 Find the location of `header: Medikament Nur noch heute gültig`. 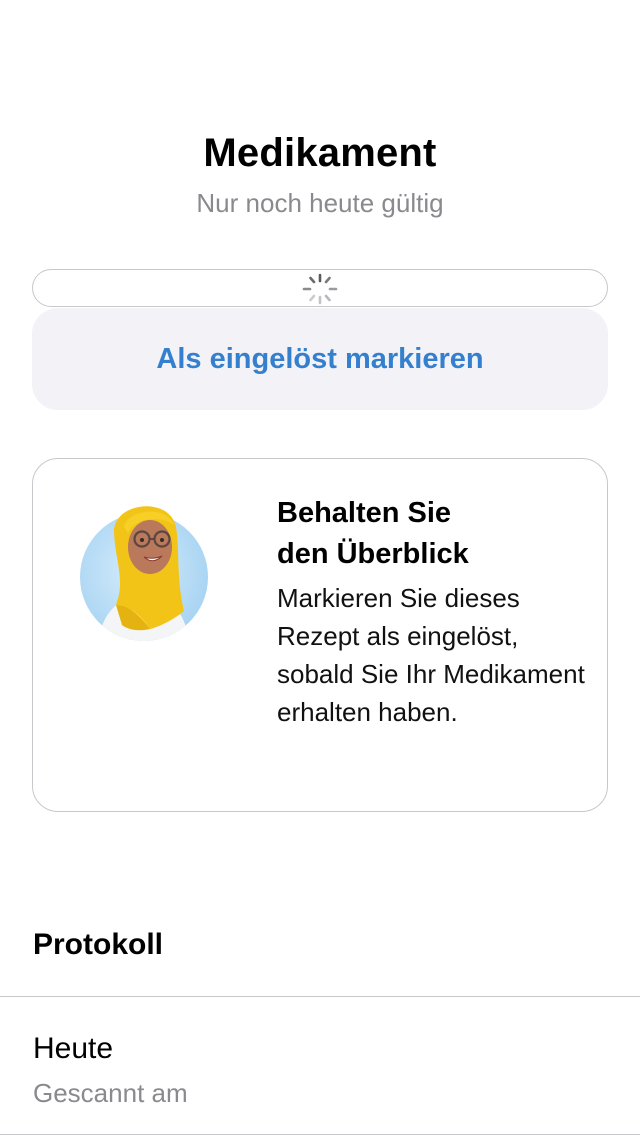

header: Medikament Nur noch heute gültig is located at coordinates (320, 174).